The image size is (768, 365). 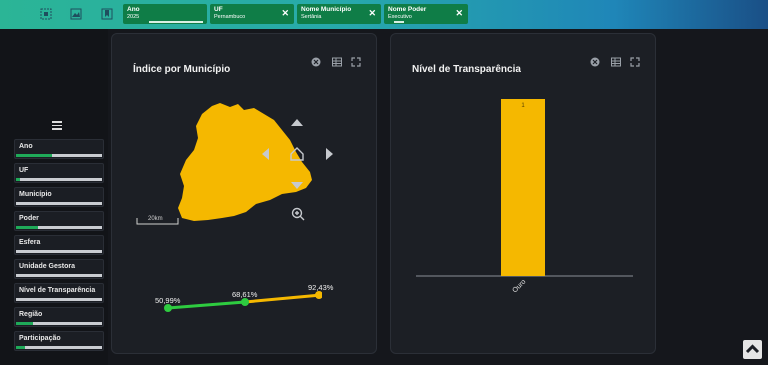 What do you see at coordinates (57, 290) in the screenshot?
I see `sidebar-filter-label: Nível de Transparência` at bounding box center [57, 290].